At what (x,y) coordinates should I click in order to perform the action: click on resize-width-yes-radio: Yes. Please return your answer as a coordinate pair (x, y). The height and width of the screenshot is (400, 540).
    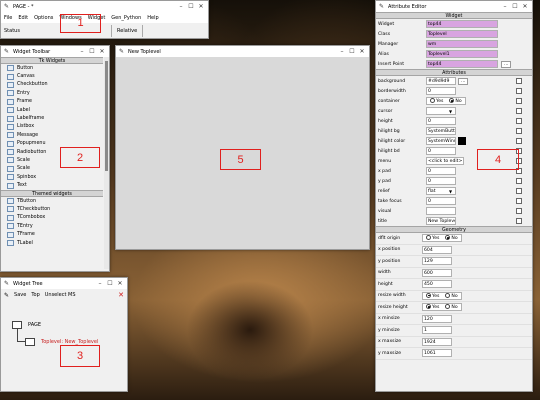
    Looking at the image, I should click on (432, 295).